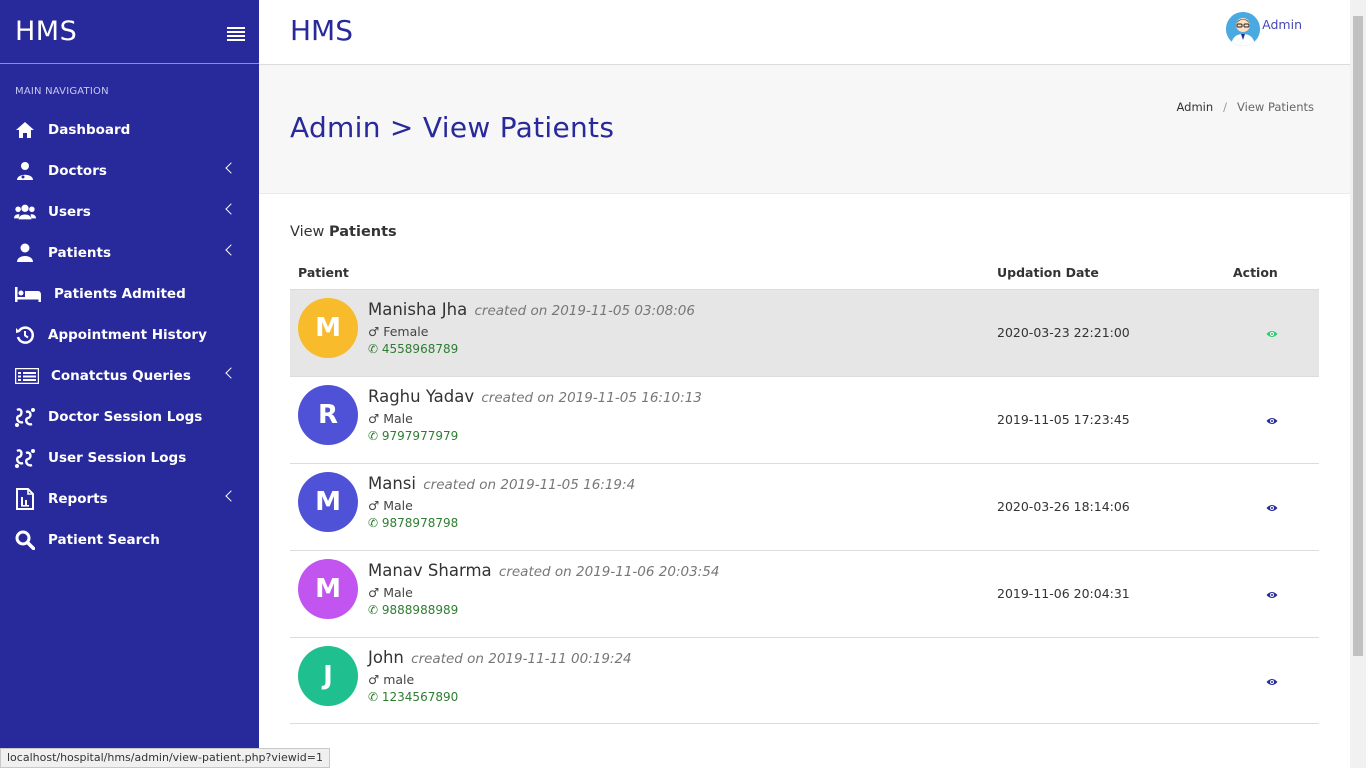 Image resolution: width=1366 pixels, height=768 pixels. I want to click on updation-date: 2020-03-23 22:21:00, so click(1063, 332).